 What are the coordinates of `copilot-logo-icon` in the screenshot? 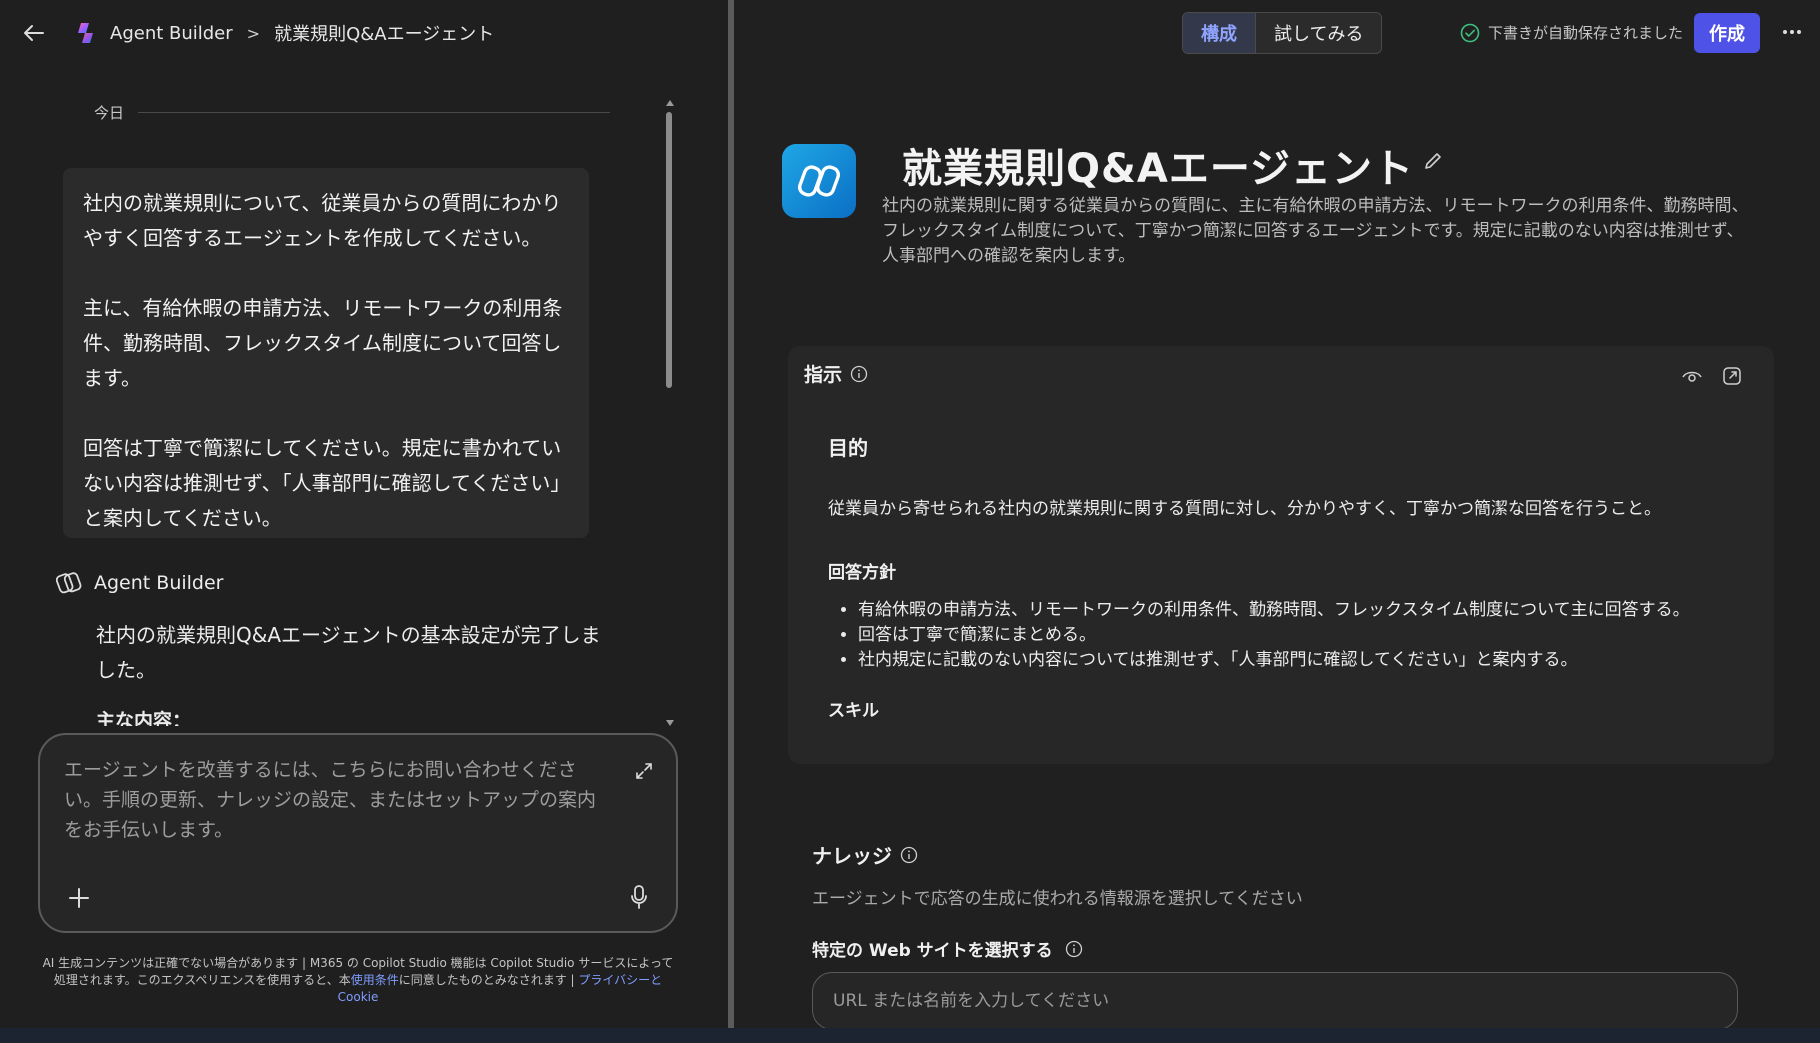 It's located at (85, 33).